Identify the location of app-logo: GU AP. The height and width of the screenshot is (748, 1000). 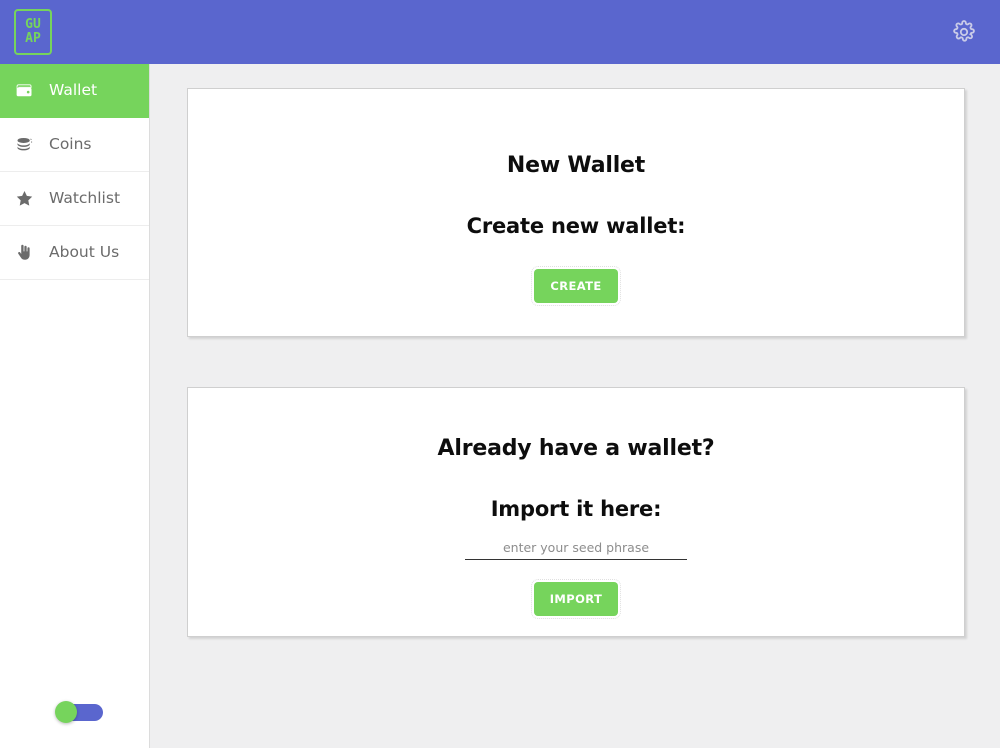
(33, 32).